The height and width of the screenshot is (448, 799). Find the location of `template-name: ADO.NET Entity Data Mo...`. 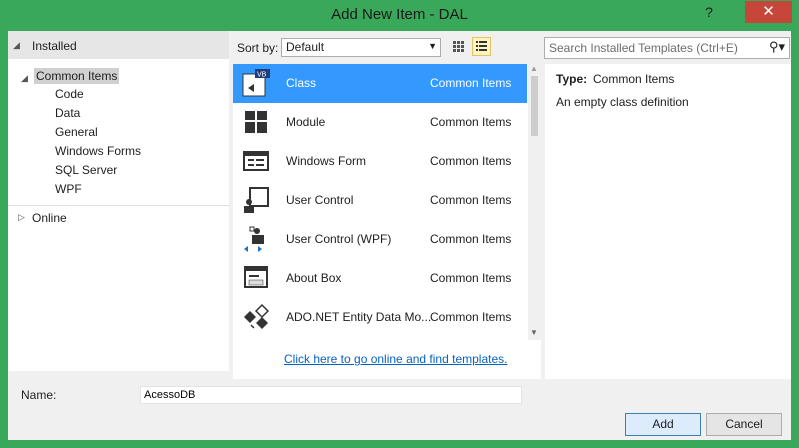

template-name: ADO.NET Entity Data Mo... is located at coordinates (359, 317).